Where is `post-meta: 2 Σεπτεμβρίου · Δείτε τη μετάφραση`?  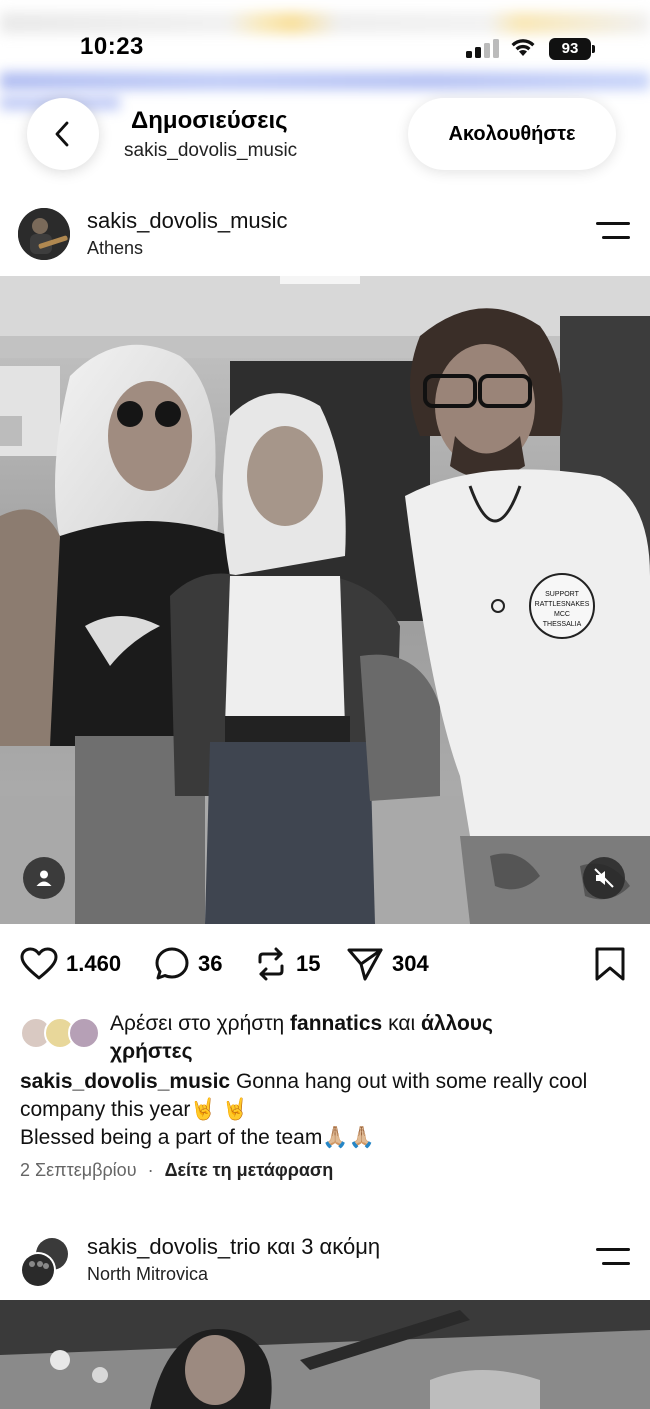 post-meta: 2 Σεπτεμβρίου · Δείτε τη μετάφραση is located at coordinates (176, 1170).